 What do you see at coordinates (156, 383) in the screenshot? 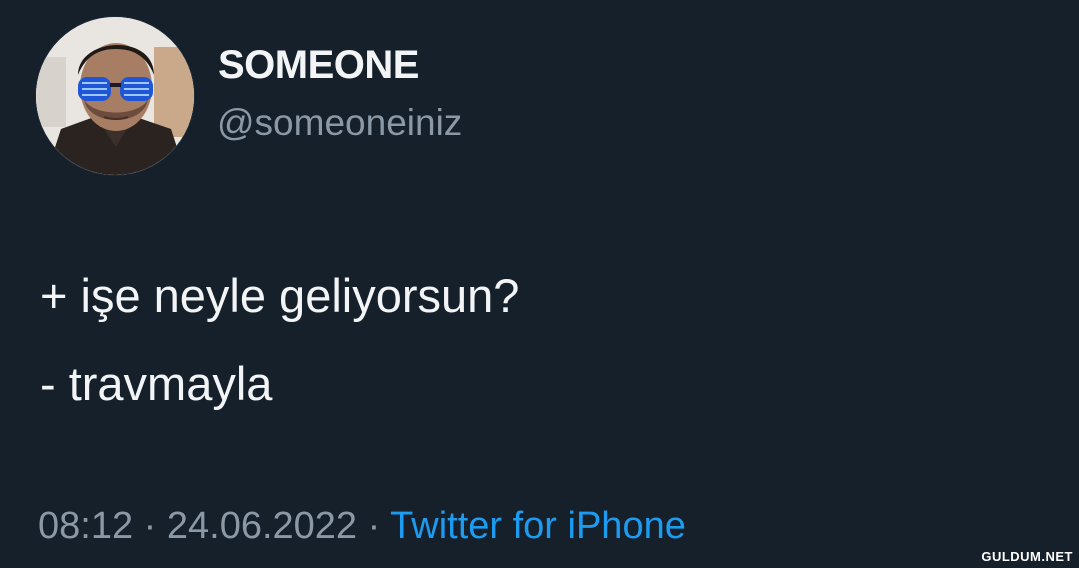
I see `tweet-text-line: - travmayla` at bounding box center [156, 383].